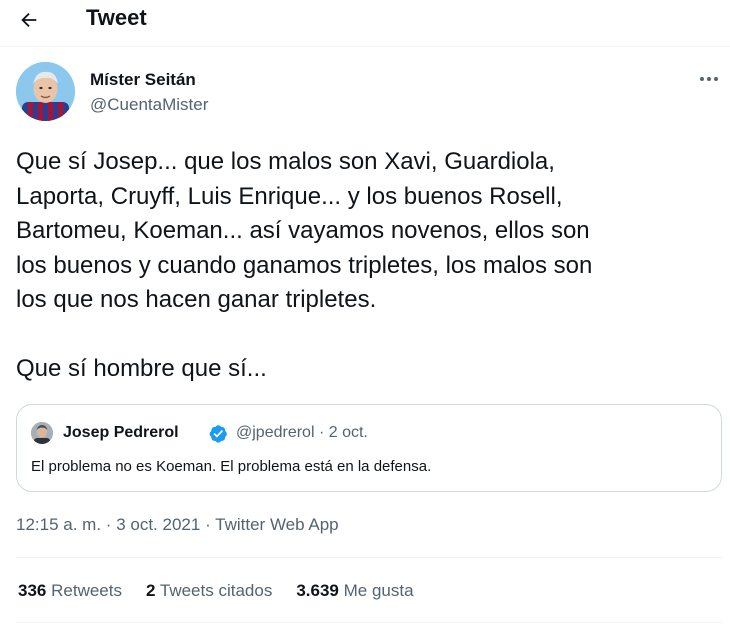 The width and height of the screenshot is (730, 627). I want to click on quote-avatar-image, so click(42, 433).